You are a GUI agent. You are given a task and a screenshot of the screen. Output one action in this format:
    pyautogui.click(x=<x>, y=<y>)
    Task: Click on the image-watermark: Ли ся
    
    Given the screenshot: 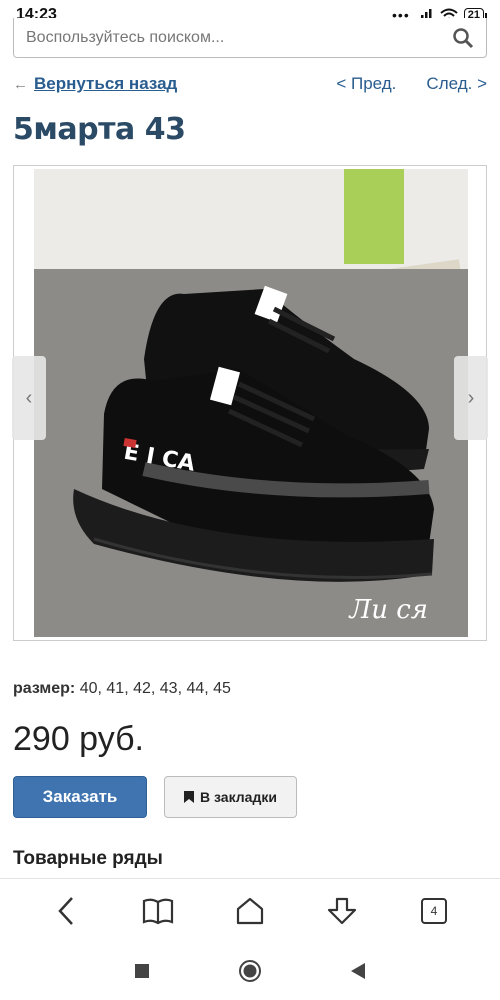 What is the action you would take?
    pyautogui.click(x=388, y=610)
    